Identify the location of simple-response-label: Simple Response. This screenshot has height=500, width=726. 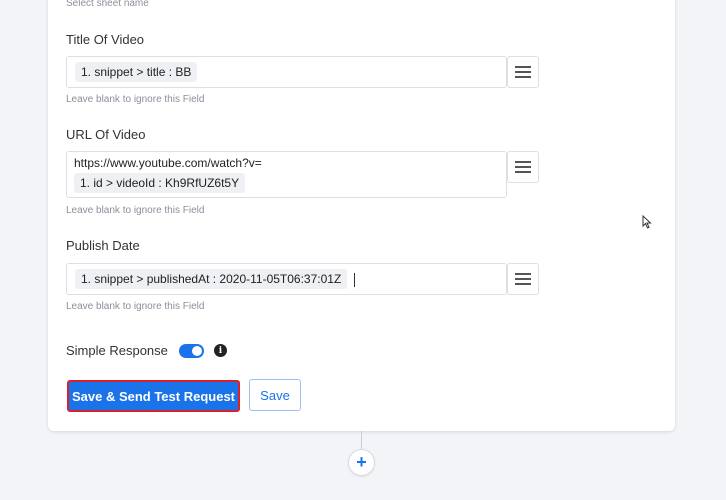
(117, 350).